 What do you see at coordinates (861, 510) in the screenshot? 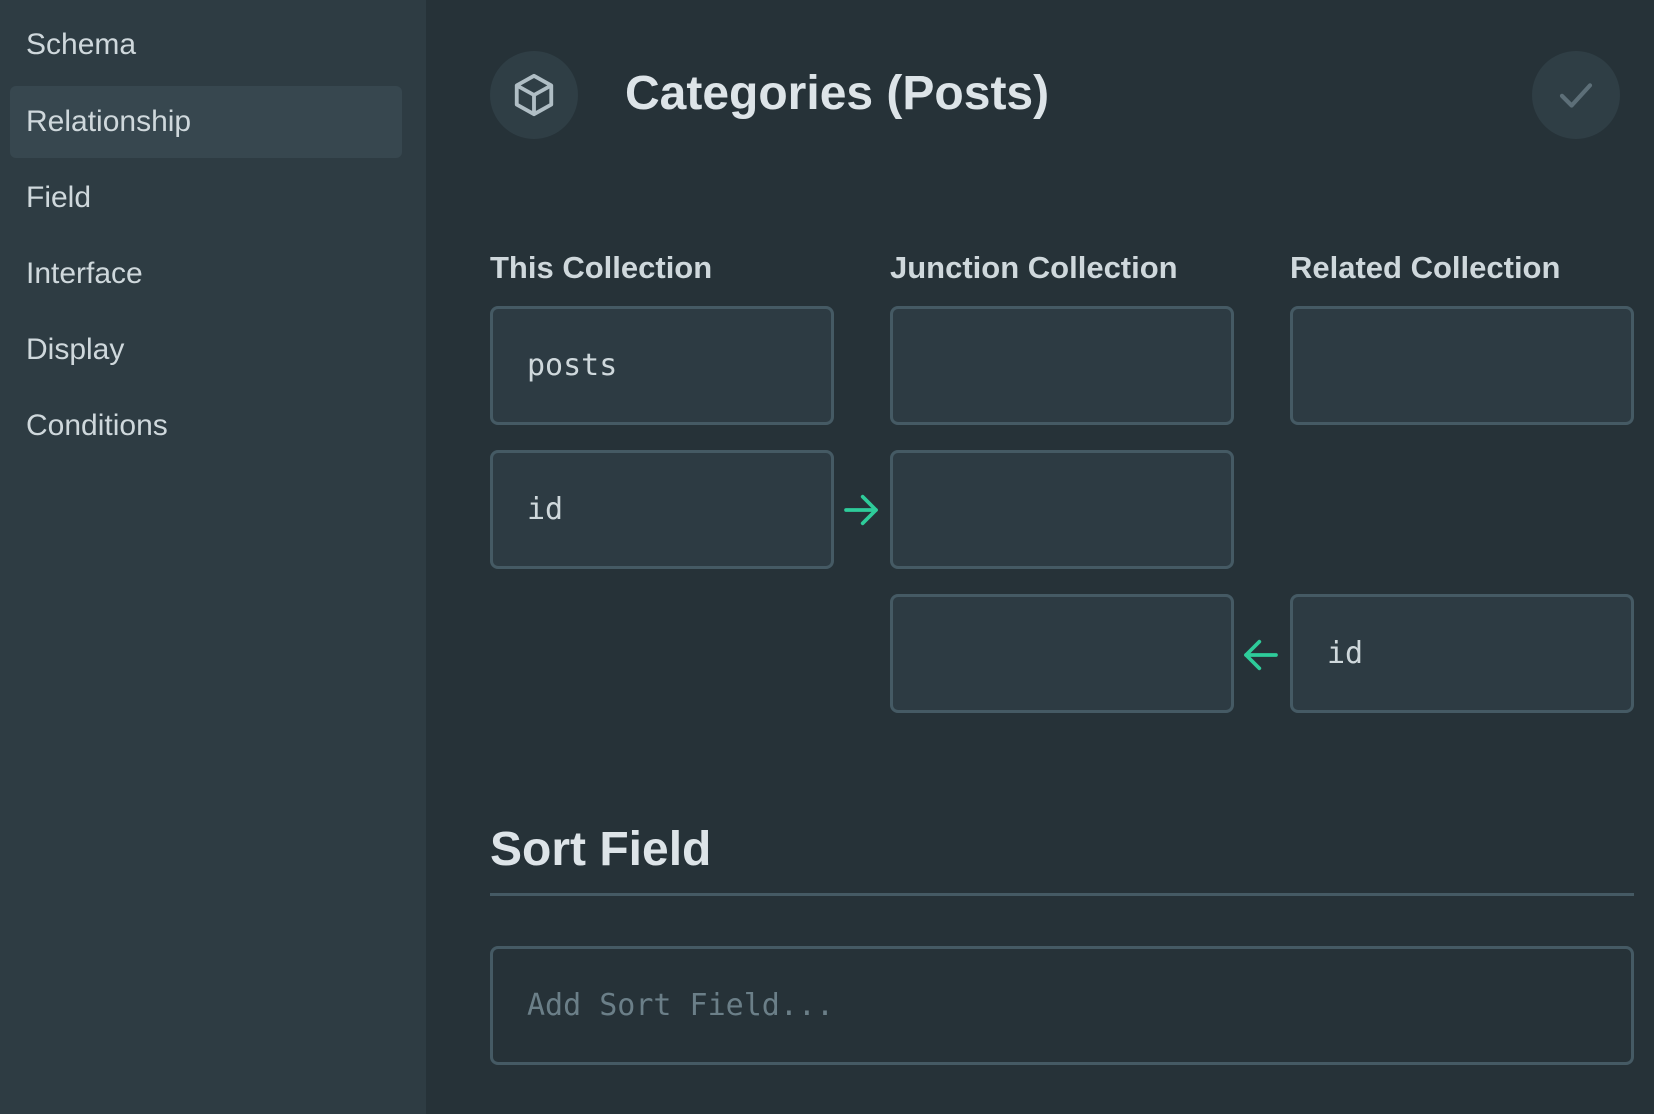
I see `arrow-right-icon` at bounding box center [861, 510].